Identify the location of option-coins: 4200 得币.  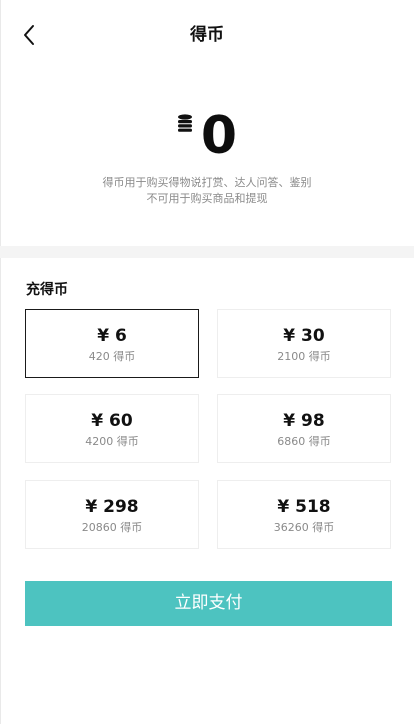
(112, 441).